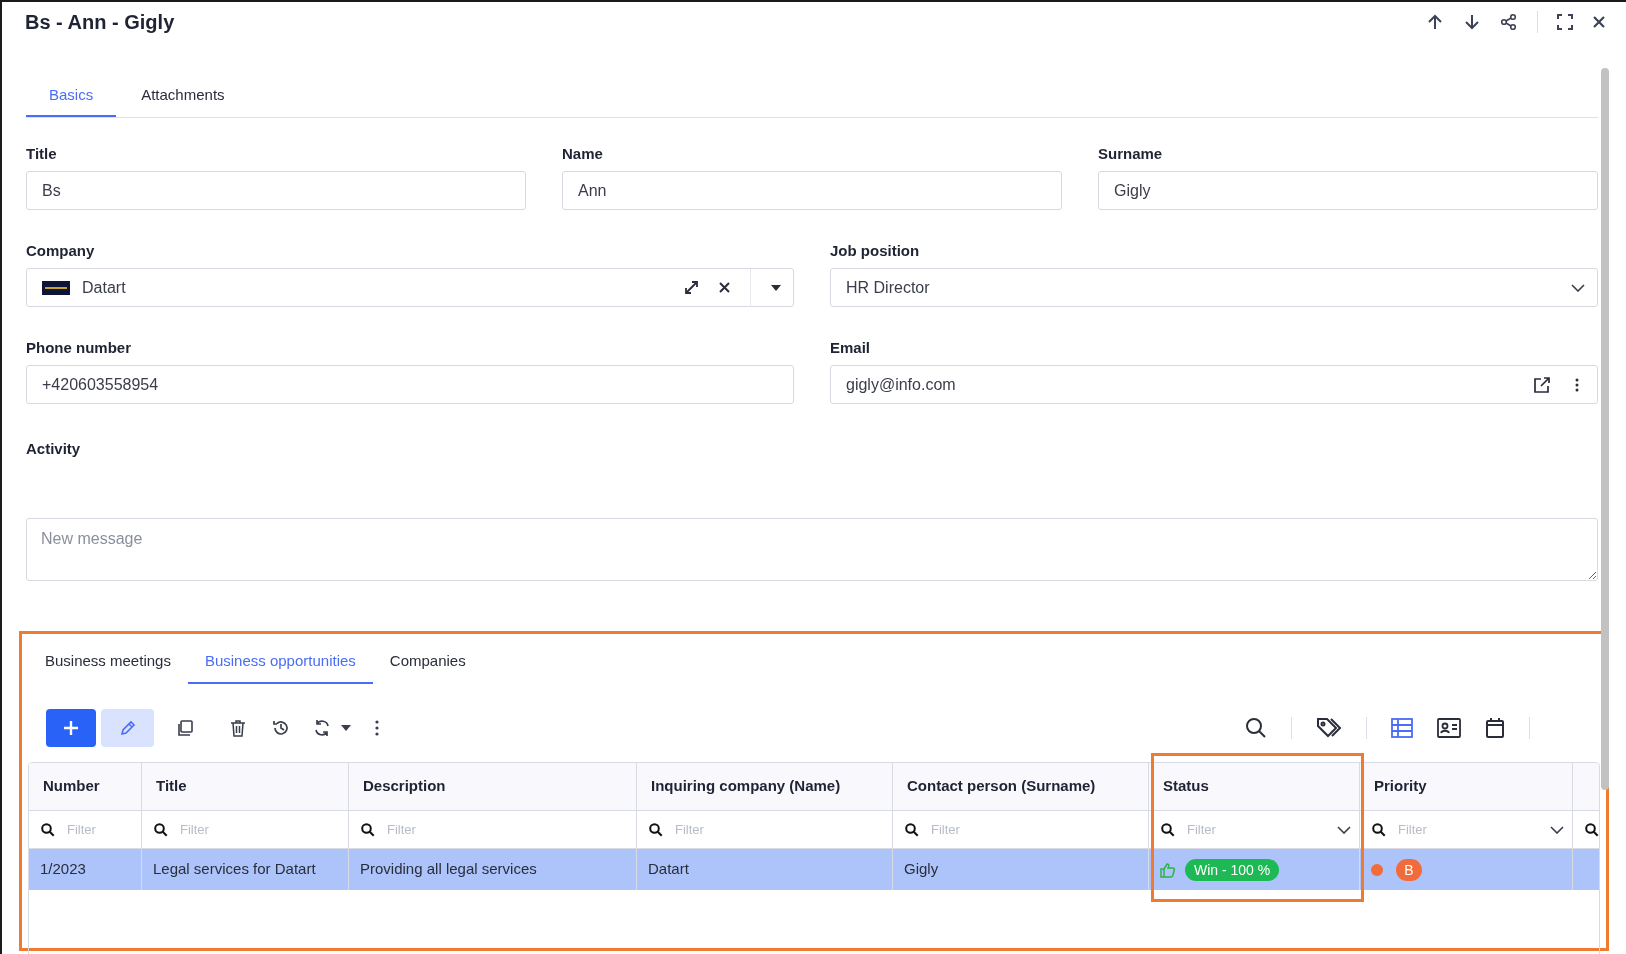 The image size is (1626, 954). What do you see at coordinates (1472, 22) in the screenshot?
I see `arrow-down-icon` at bounding box center [1472, 22].